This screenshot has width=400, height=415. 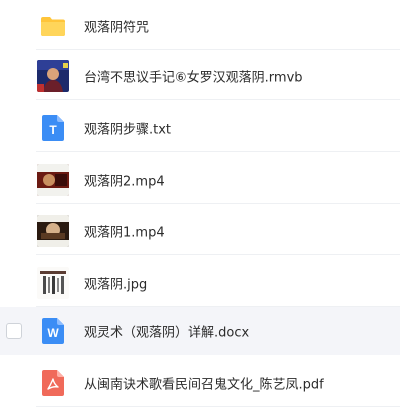 I want to click on pdf-file-icon, so click(x=53, y=383).